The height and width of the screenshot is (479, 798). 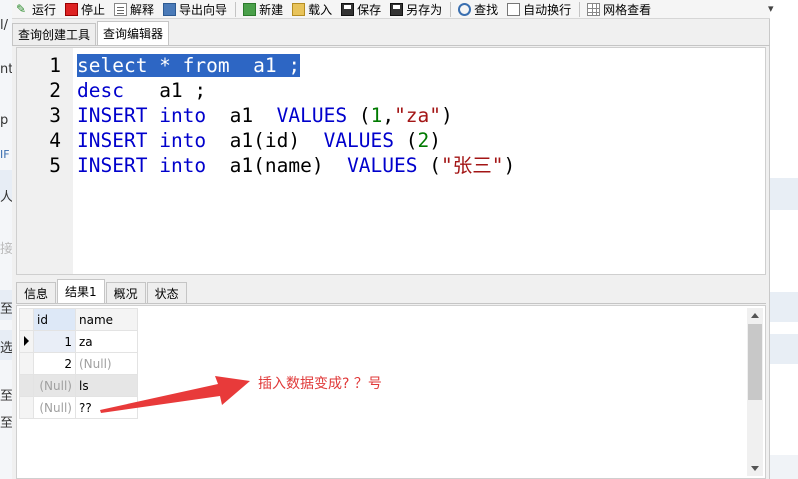 What do you see at coordinates (203, 9) in the screenshot?
I see `export-wizard-label: 导出向导` at bounding box center [203, 9].